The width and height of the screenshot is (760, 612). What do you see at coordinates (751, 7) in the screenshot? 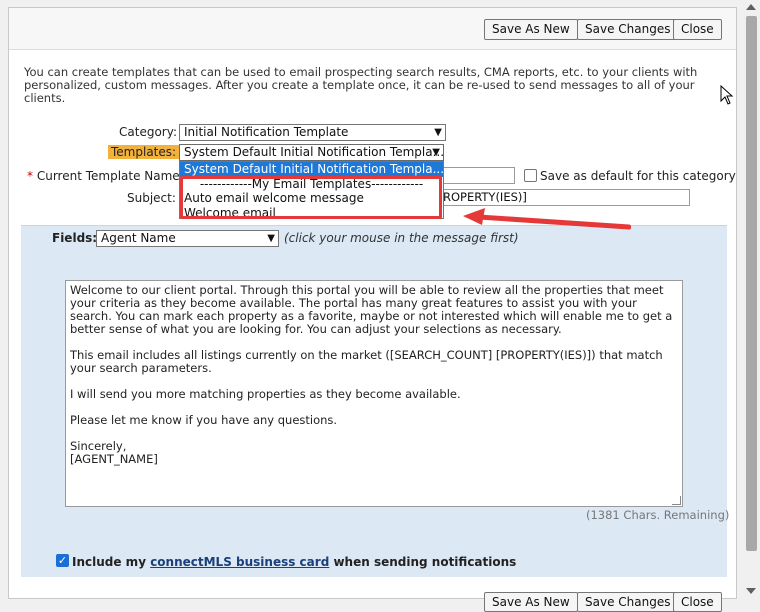
I see `scroll-up-icon` at bounding box center [751, 7].